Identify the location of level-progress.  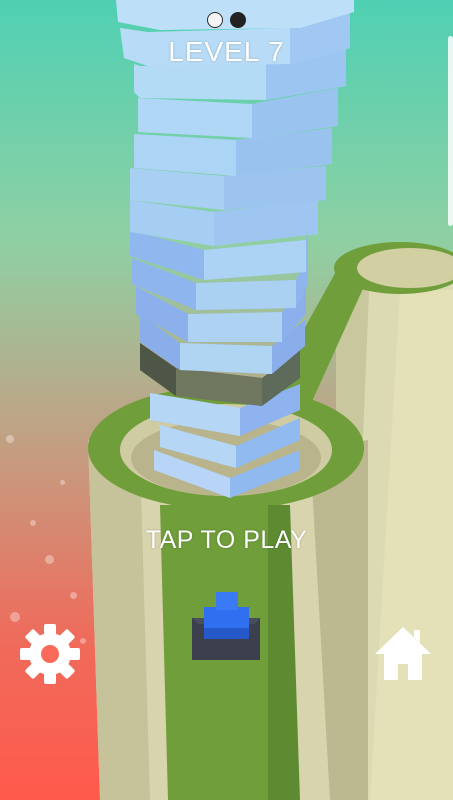
(226, 20).